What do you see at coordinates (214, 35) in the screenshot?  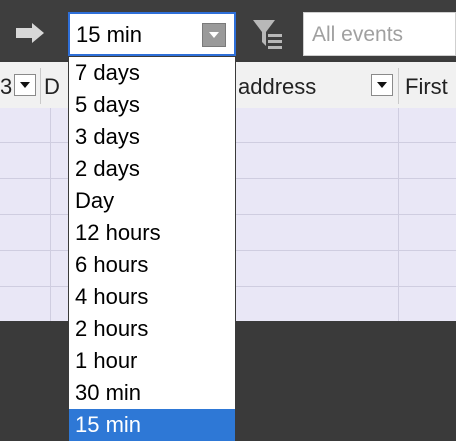 I see `chevron-down-icon` at bounding box center [214, 35].